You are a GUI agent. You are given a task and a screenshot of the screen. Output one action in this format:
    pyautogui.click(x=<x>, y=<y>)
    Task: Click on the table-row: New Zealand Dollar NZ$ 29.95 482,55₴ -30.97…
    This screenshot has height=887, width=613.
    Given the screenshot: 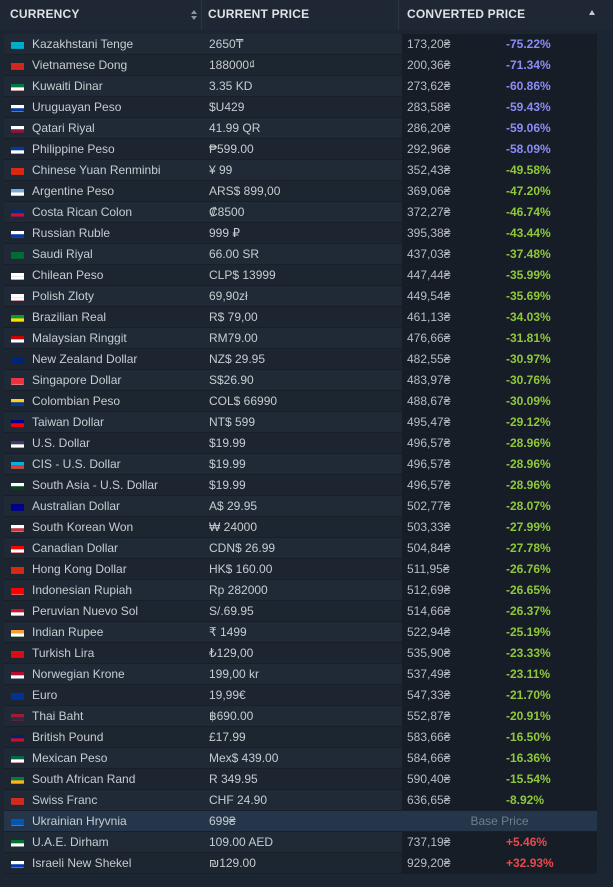 What is the action you would take?
    pyautogui.click(x=300, y=359)
    